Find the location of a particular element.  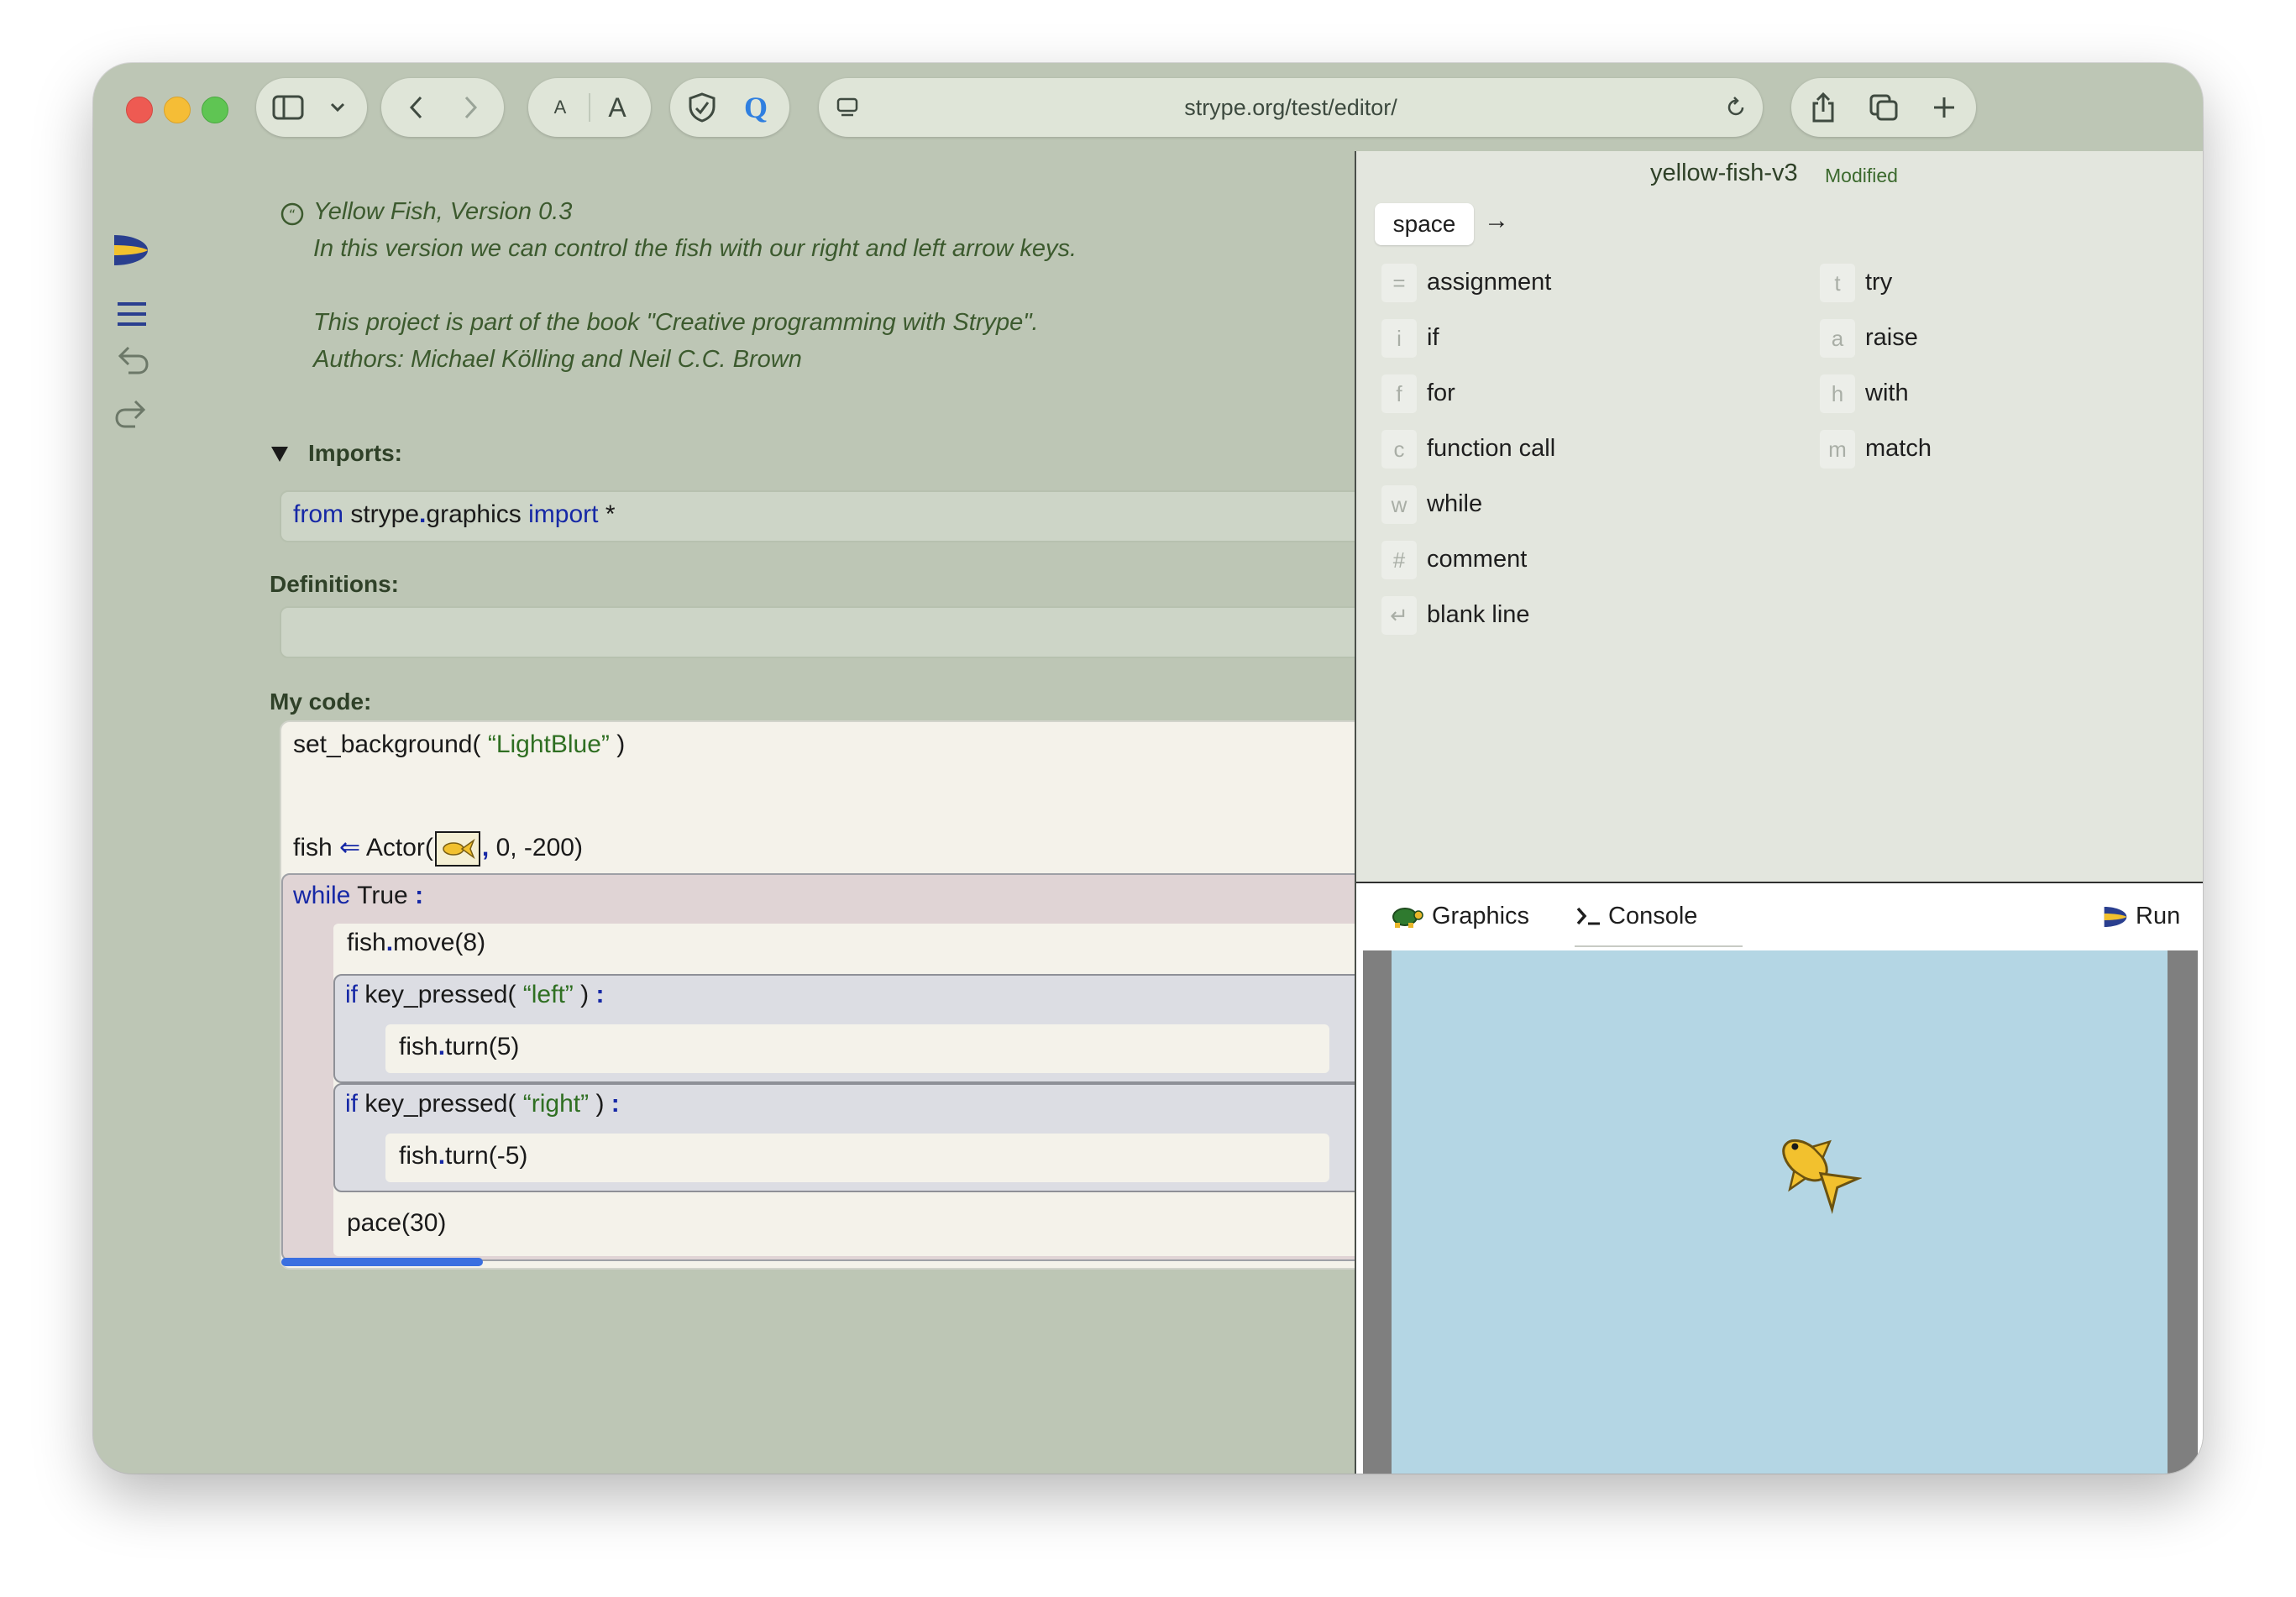

window-actions-group is located at coordinates (1883, 107).